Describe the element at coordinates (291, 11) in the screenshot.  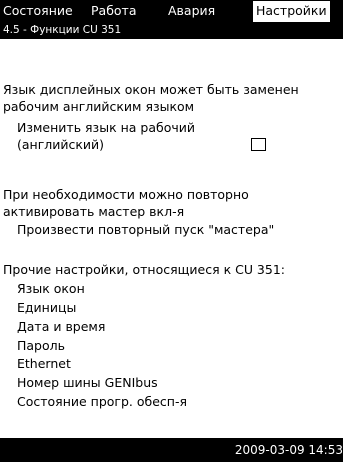
I see `tab-settings: Настройки` at that location.